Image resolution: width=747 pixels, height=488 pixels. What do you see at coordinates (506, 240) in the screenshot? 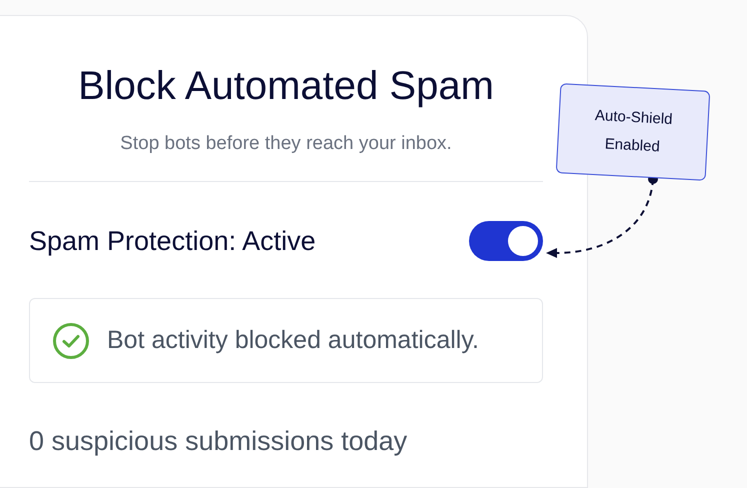
I see `toggle-switch` at bounding box center [506, 240].